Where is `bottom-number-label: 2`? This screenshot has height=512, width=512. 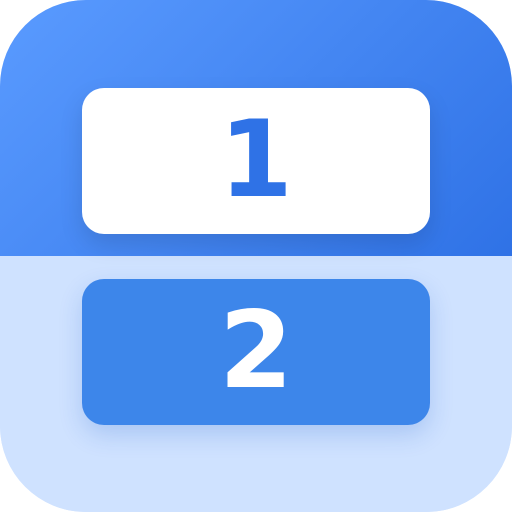 bottom-number-label: 2 is located at coordinates (256, 350).